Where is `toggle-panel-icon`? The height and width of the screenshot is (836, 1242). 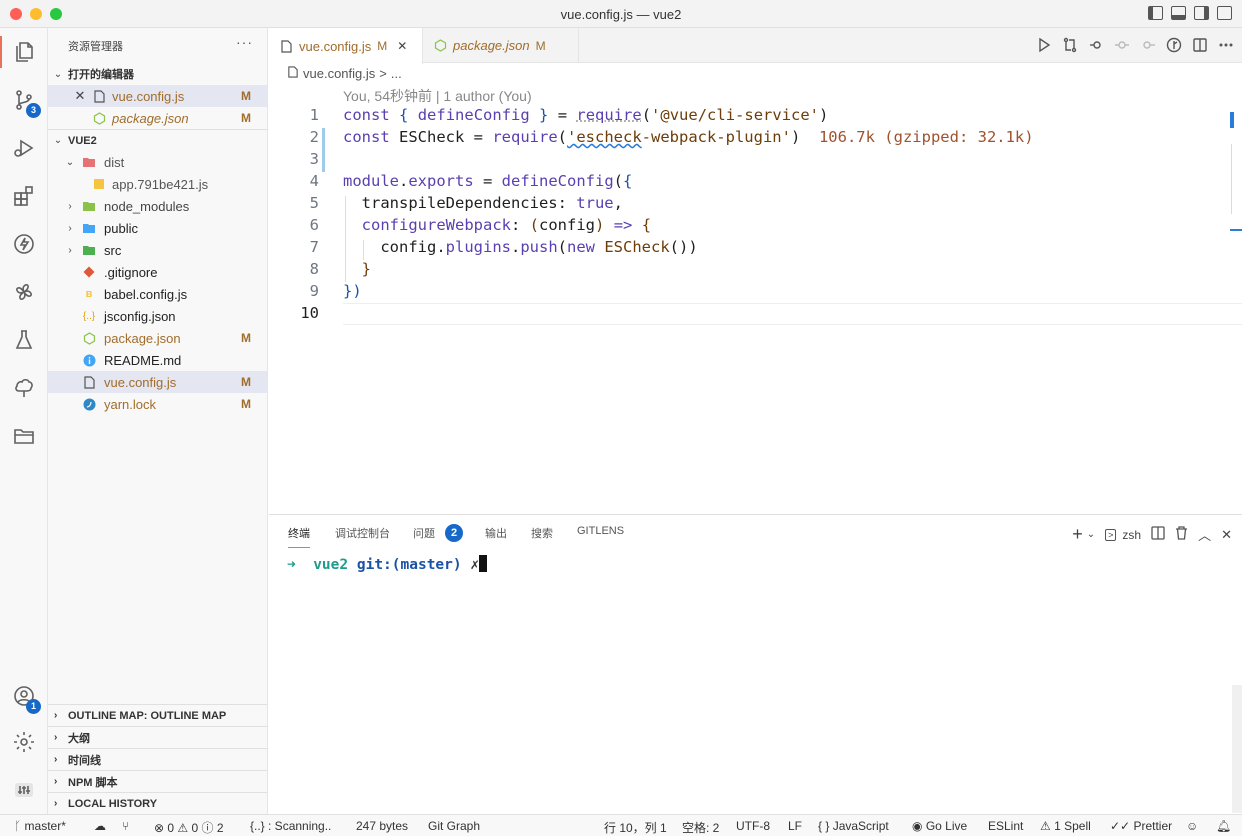
toggle-panel-icon is located at coordinates (1178, 13).